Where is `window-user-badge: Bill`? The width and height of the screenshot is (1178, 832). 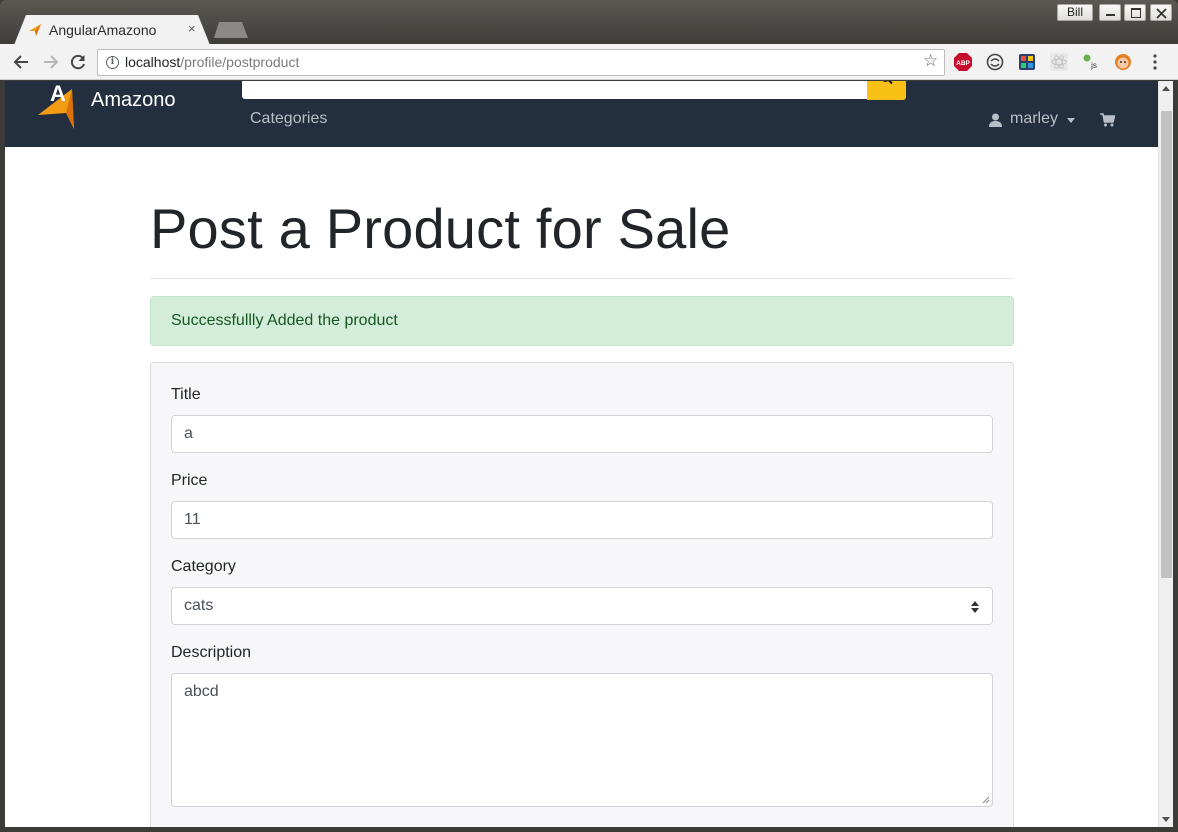 window-user-badge: Bill is located at coordinates (1075, 12).